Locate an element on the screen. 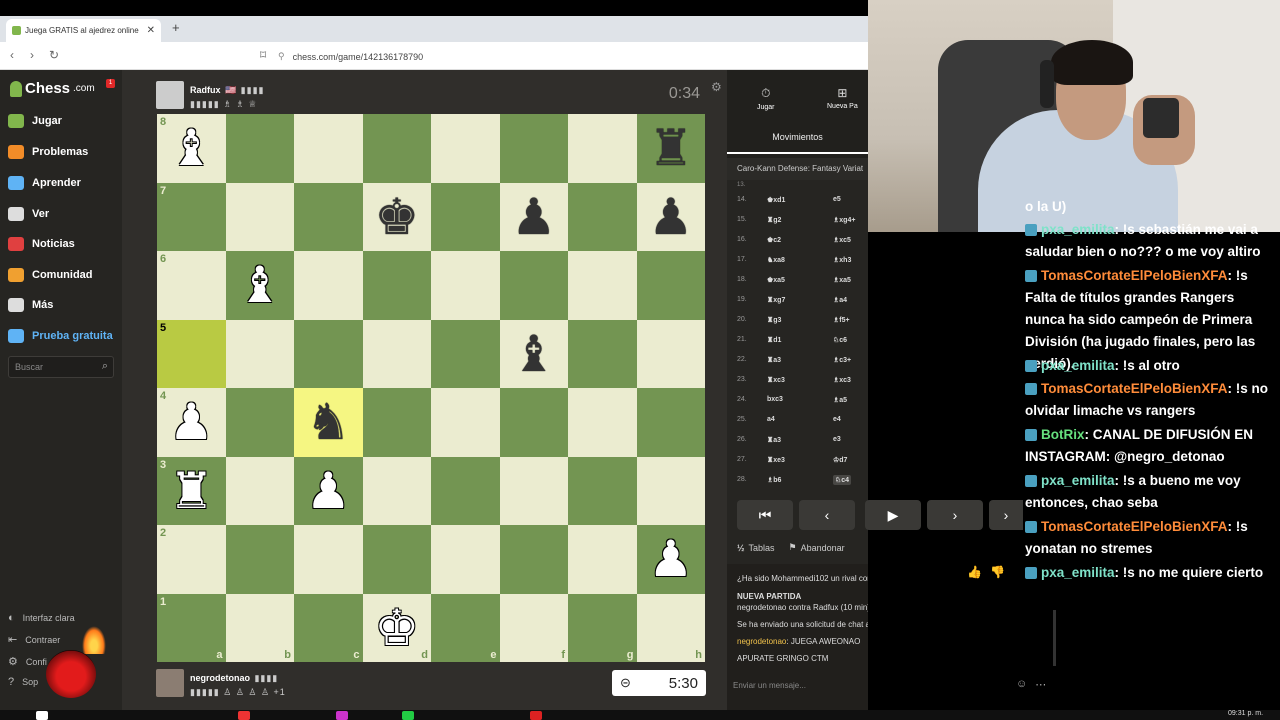 This screenshot has width=1280, height=720. square-f1: f is located at coordinates (533, 627).